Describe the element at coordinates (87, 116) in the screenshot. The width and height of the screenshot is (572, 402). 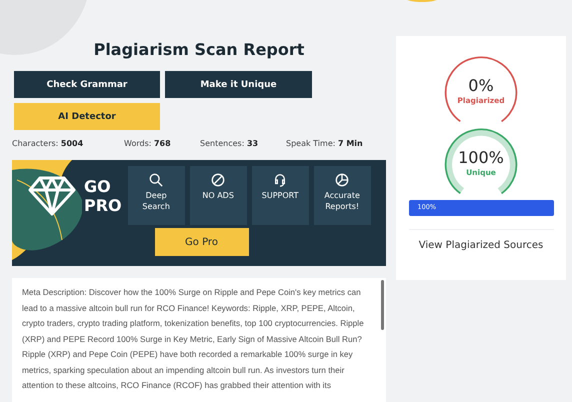
I see `action-button: AI Detector` at that location.